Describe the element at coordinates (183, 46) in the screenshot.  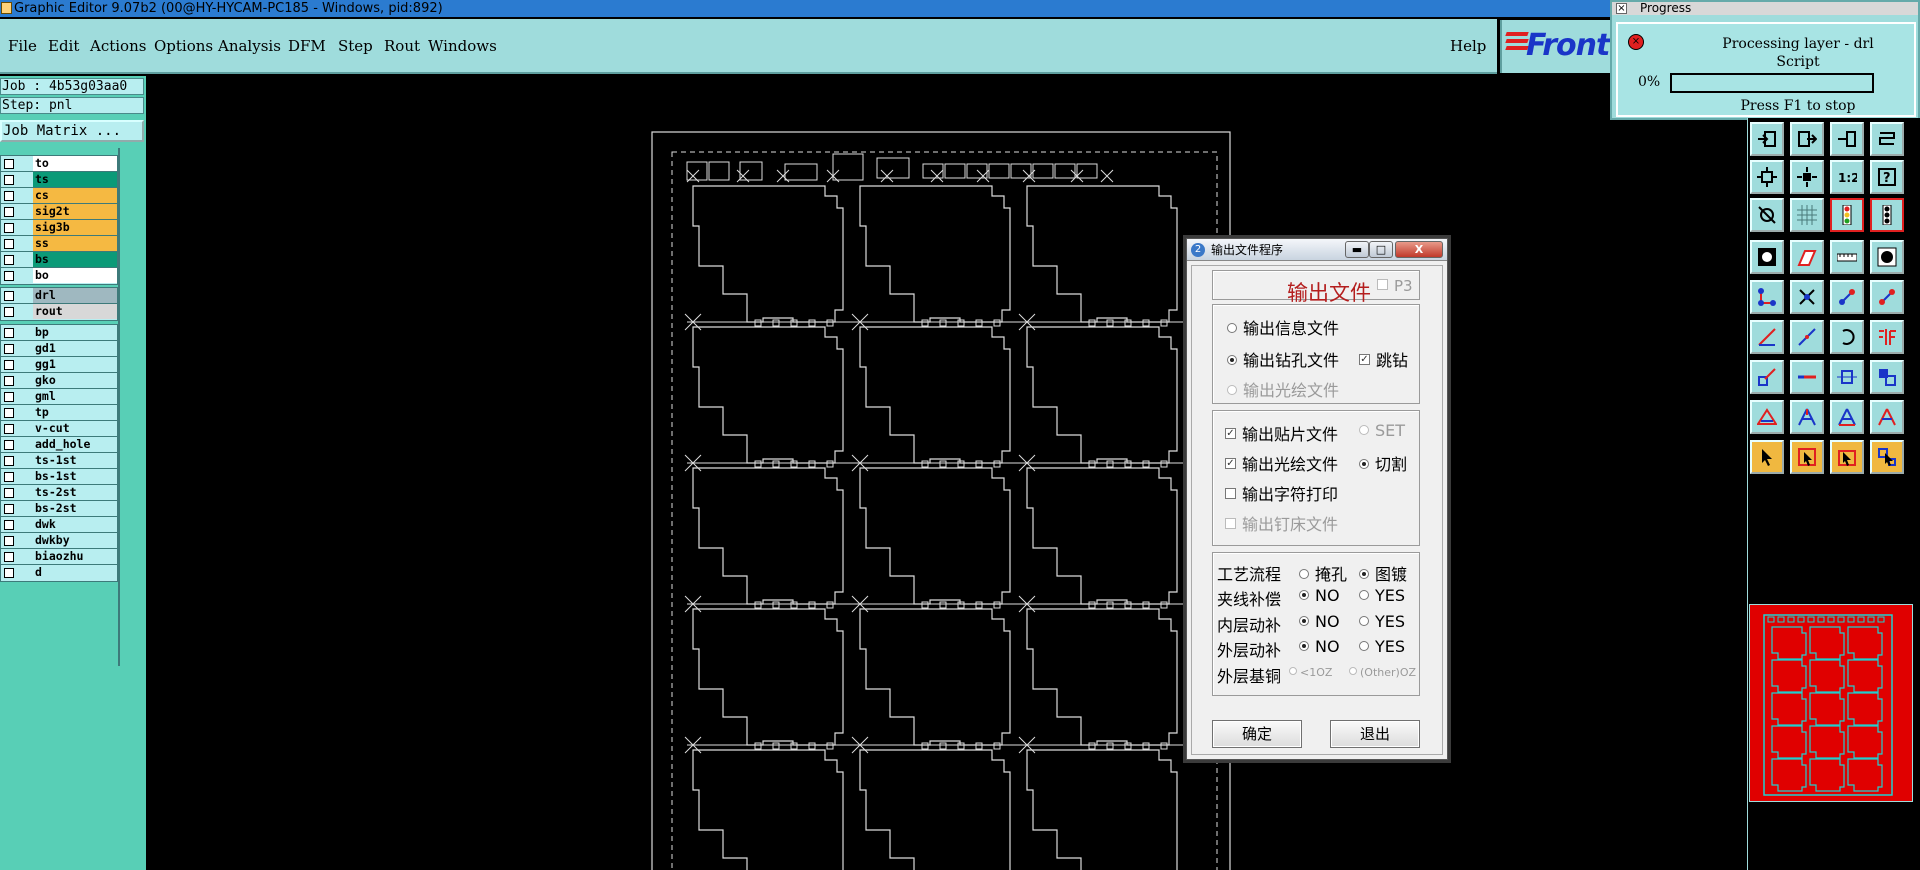
I see `menu-options: Options` at that location.